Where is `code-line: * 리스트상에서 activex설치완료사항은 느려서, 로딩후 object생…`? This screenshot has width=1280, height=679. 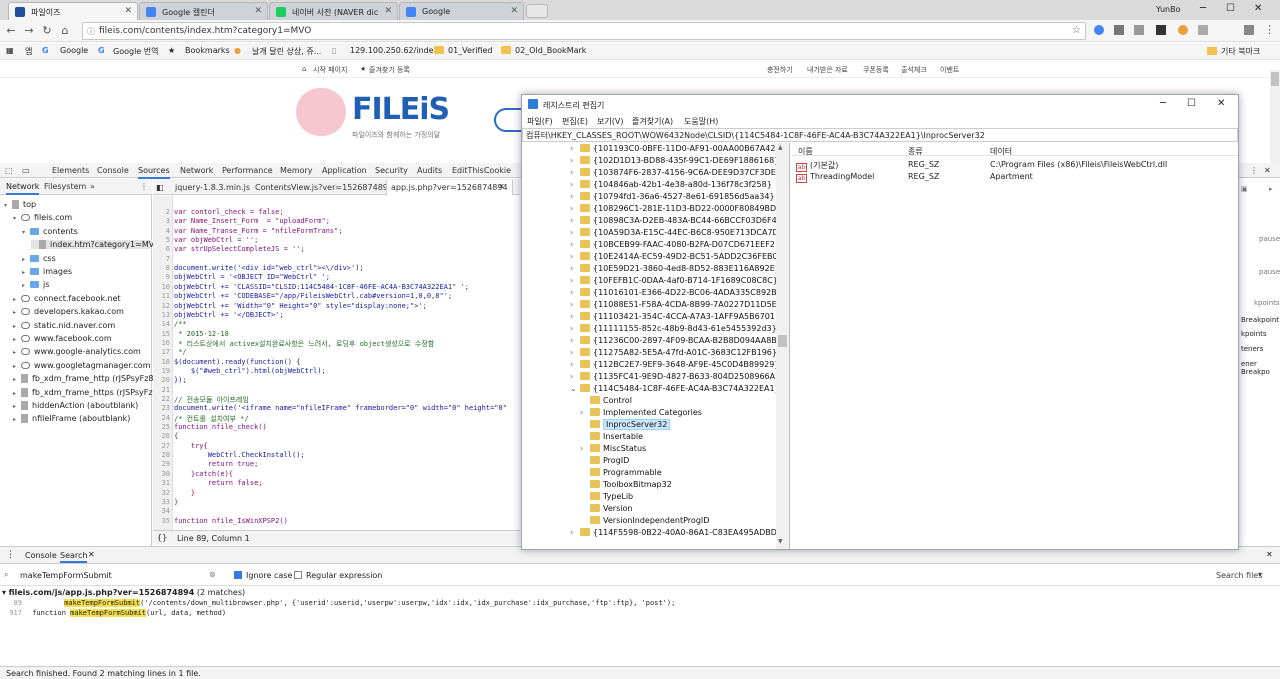 code-line: * 리스트상에서 activex설치완료사항은 느려서, 로딩후 object생… is located at coordinates (304, 344).